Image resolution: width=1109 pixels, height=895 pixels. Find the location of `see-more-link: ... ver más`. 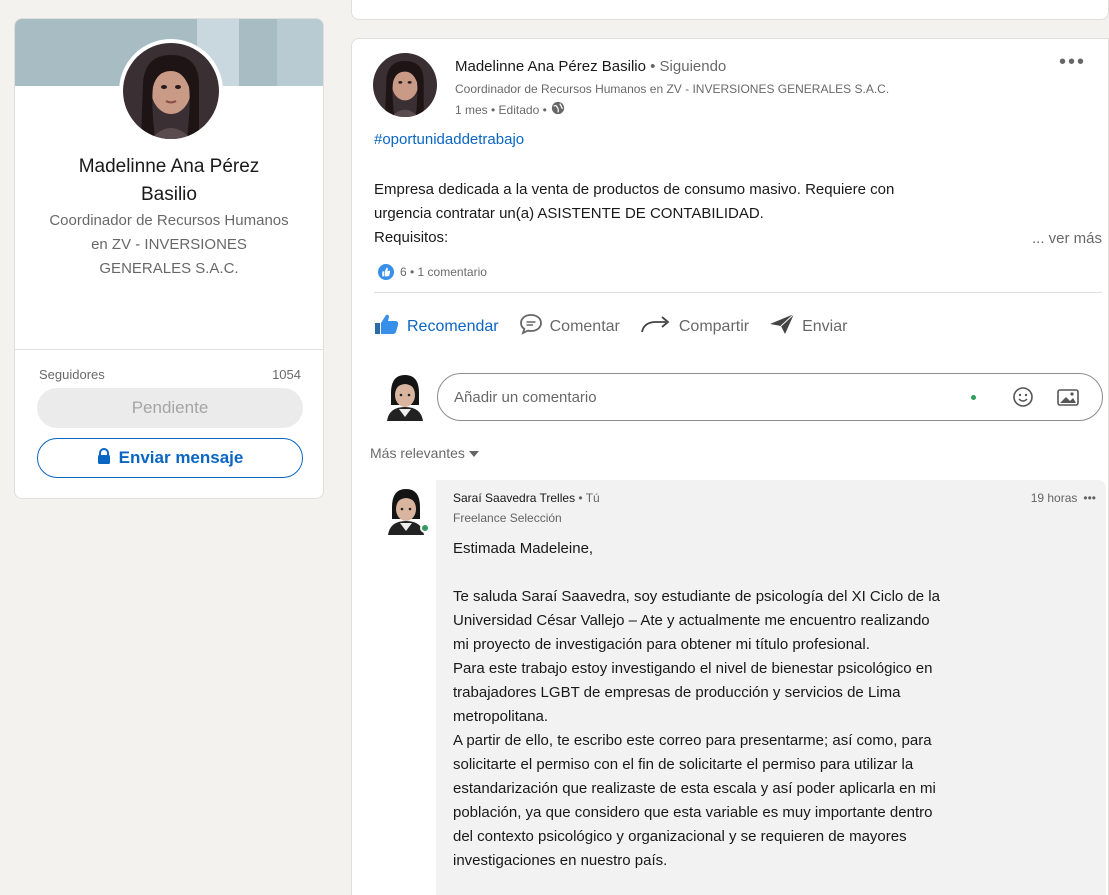

see-more-link: ... ver más is located at coordinates (1067, 238).